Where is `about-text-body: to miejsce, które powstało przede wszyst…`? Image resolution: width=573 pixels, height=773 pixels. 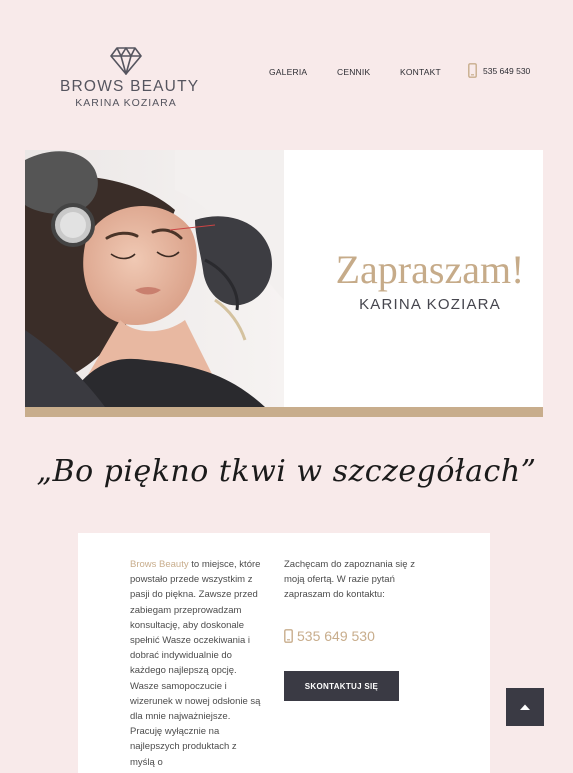
about-text-body: to miejsce, które powstało przede wszyst… is located at coordinates (195, 663).